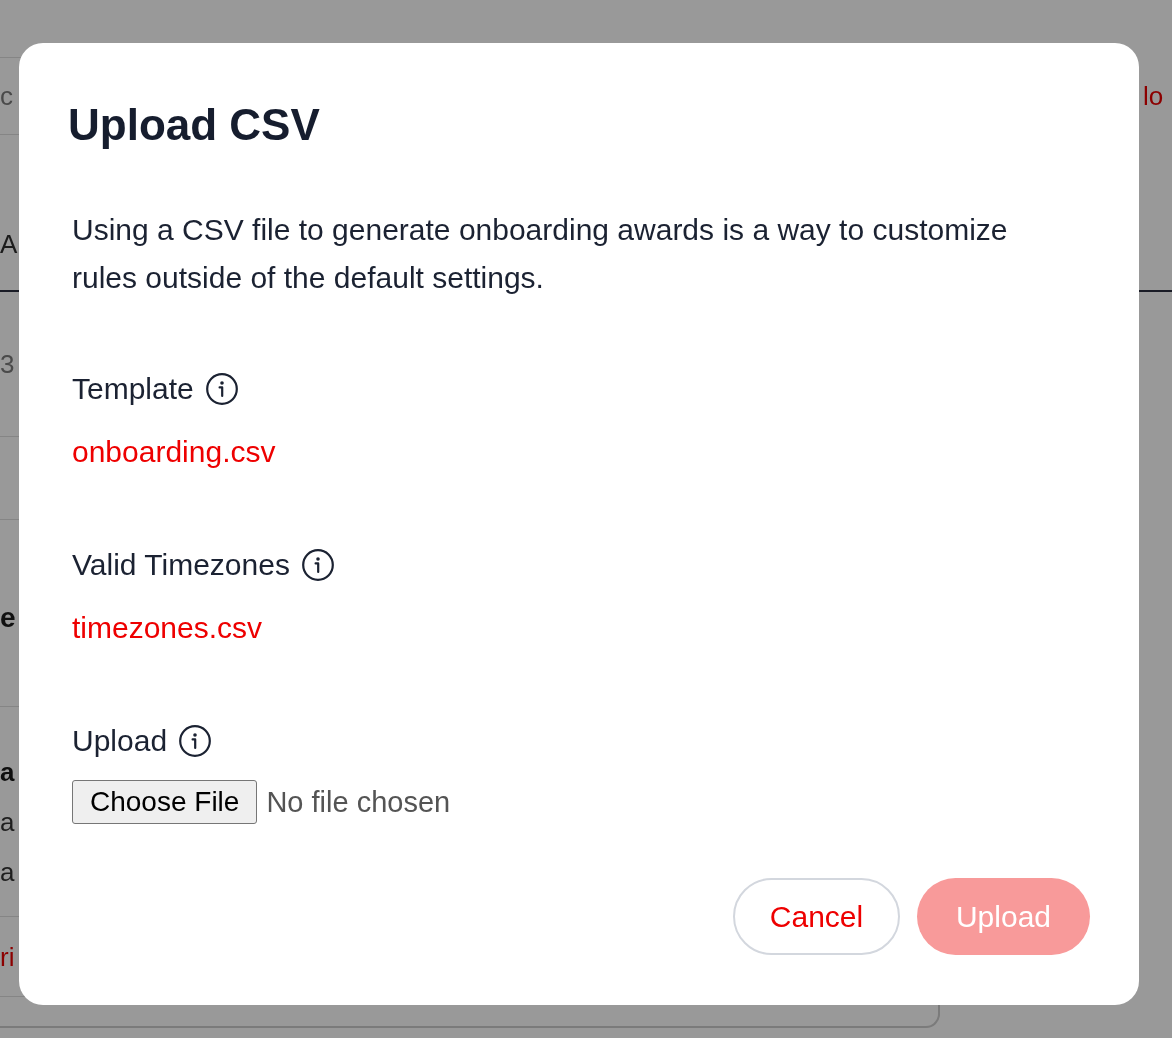 The image size is (1172, 1038). Describe the element at coordinates (194, 125) in the screenshot. I see `dialog-title: Upload CSV` at that location.